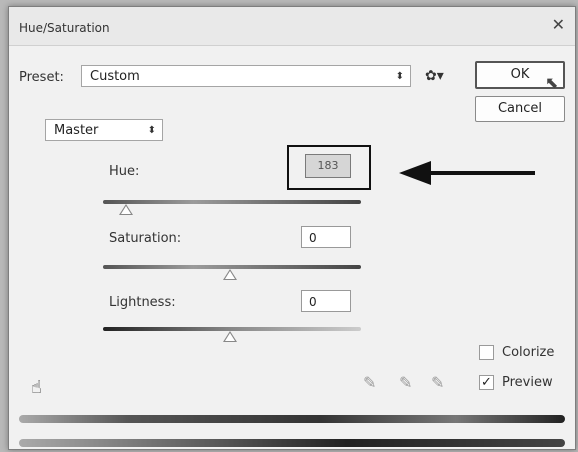 This screenshot has width=578, height=452. I want to click on eyedropper-icon: ✎, so click(369, 382).